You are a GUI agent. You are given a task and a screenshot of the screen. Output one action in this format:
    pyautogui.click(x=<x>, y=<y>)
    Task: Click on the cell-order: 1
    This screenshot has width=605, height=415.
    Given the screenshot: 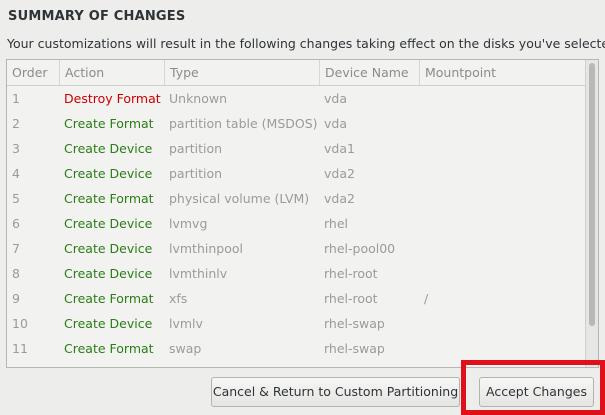 What is the action you would take?
    pyautogui.click(x=16, y=98)
    